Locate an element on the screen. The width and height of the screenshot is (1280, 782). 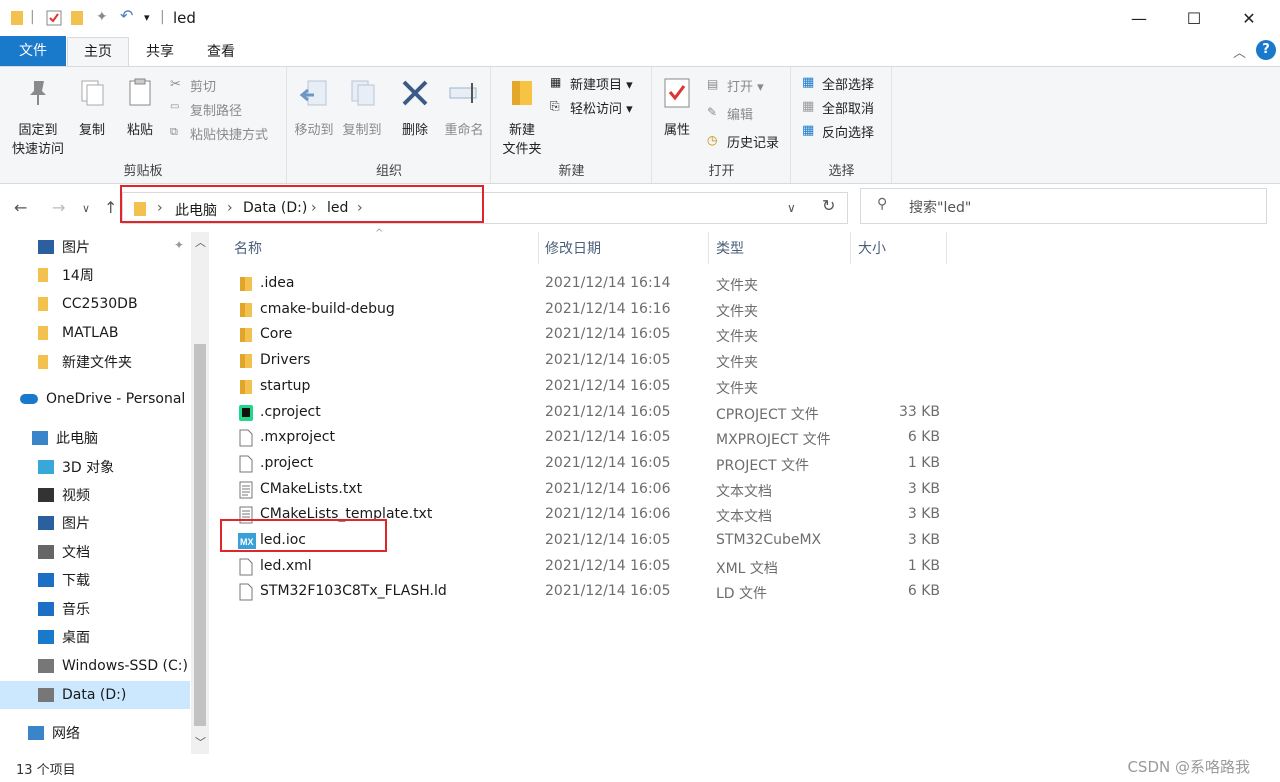
column-header-date: 修改日期 is located at coordinates (573, 248).